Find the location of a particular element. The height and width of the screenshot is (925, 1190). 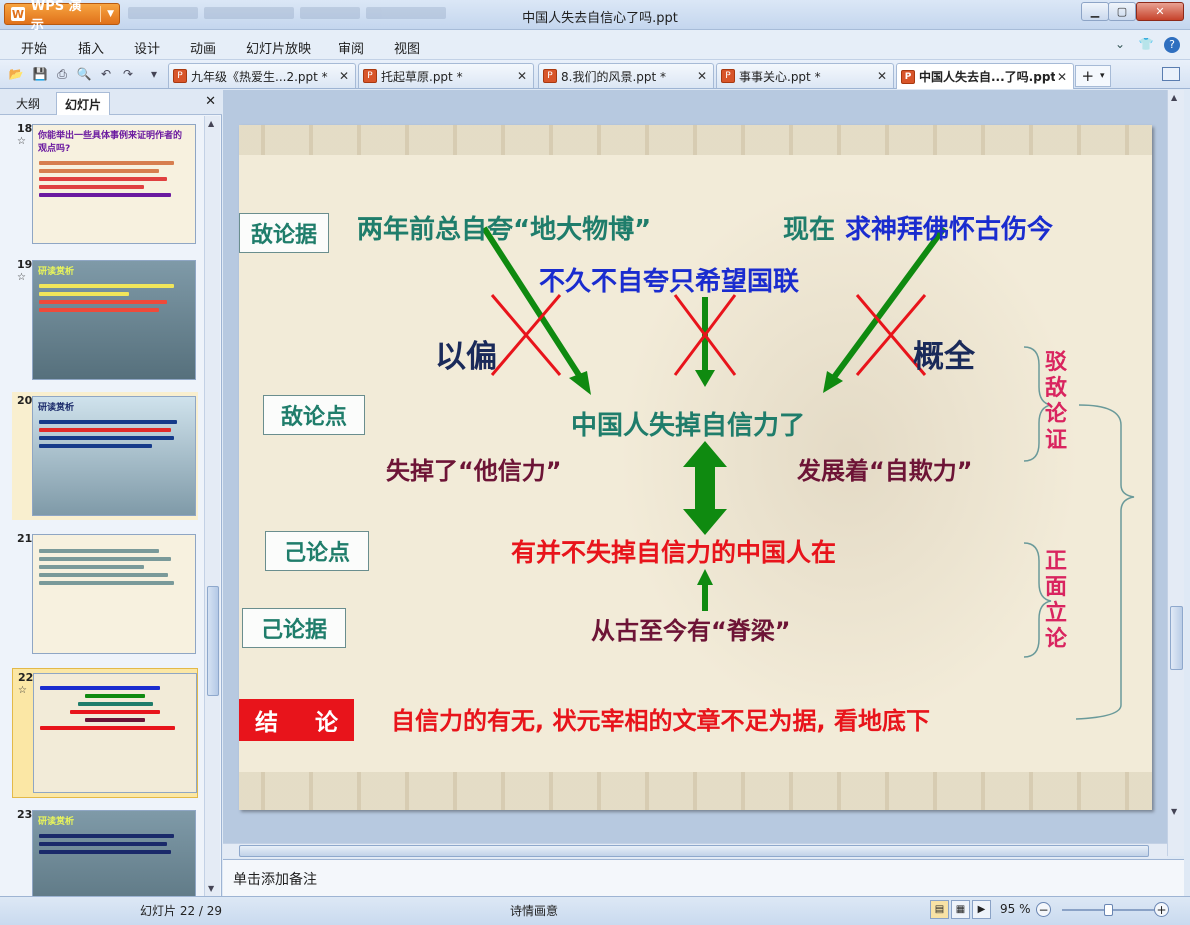

skin-shirt-icon: 👕 is located at coordinates (1146, 45).